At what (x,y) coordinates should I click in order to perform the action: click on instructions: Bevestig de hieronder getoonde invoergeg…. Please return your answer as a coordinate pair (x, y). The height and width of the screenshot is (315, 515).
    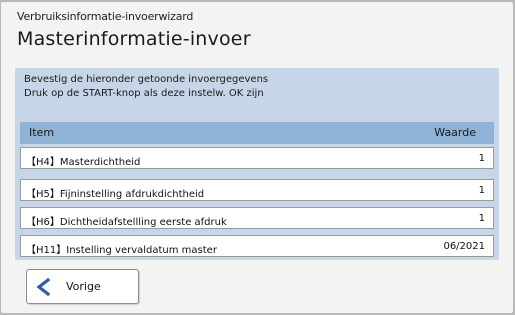
    Looking at the image, I should click on (146, 87).